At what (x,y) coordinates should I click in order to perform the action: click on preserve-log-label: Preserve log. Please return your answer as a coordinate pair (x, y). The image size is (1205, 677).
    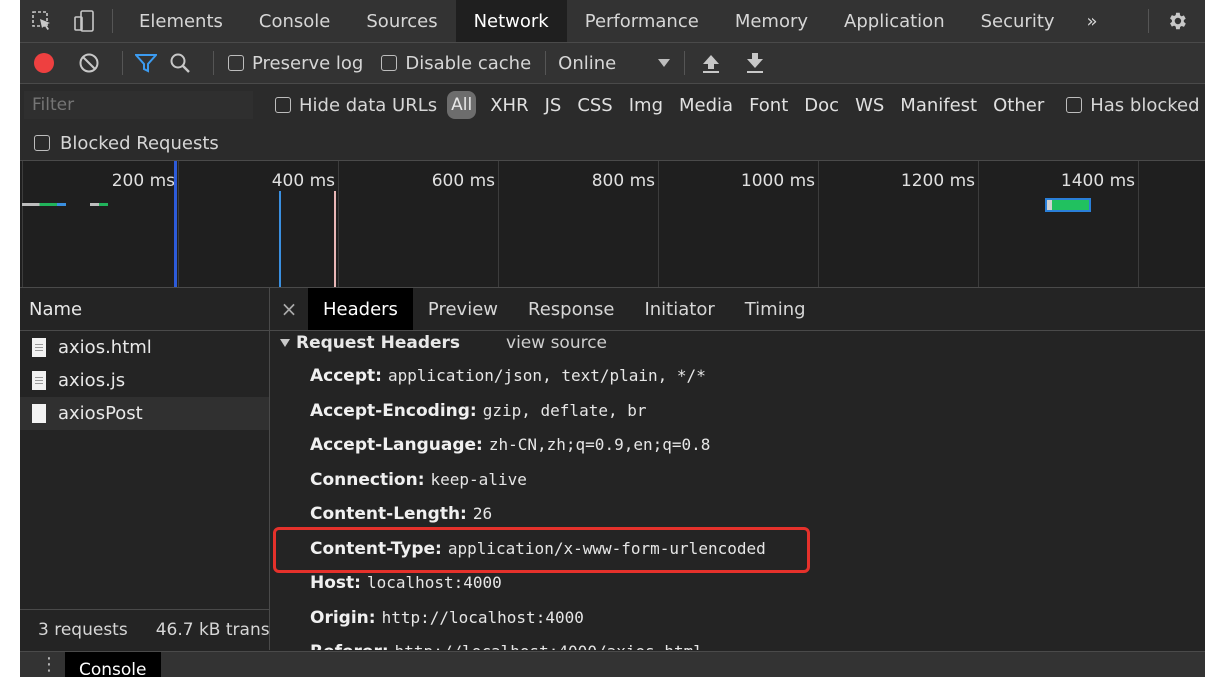
    Looking at the image, I should click on (308, 63).